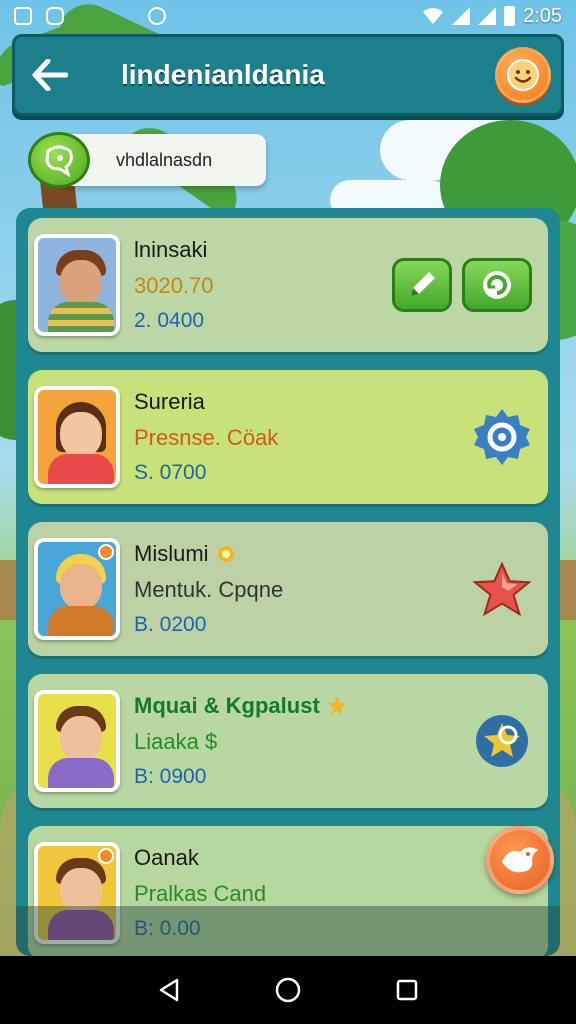 The width and height of the screenshot is (576, 1024). I want to click on status-time: 2:05, so click(542, 15).